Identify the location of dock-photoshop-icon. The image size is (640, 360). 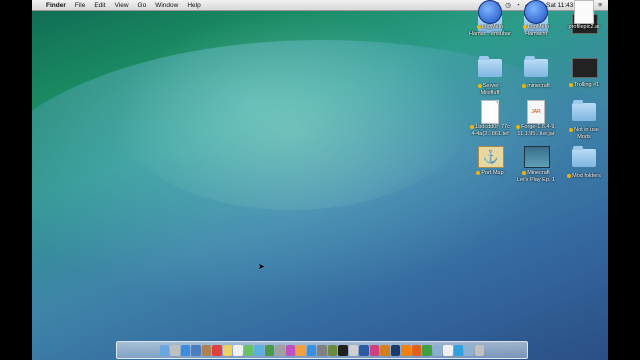
(364, 350).